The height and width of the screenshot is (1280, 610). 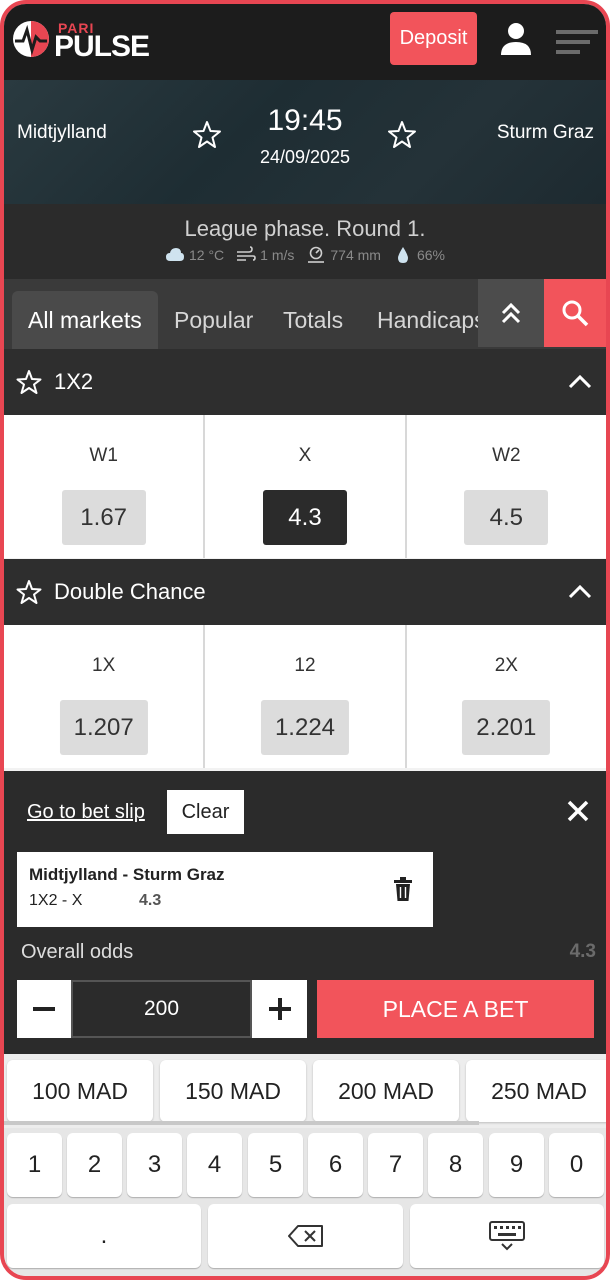 I want to click on key-9: 9, so click(x=516, y=1165).